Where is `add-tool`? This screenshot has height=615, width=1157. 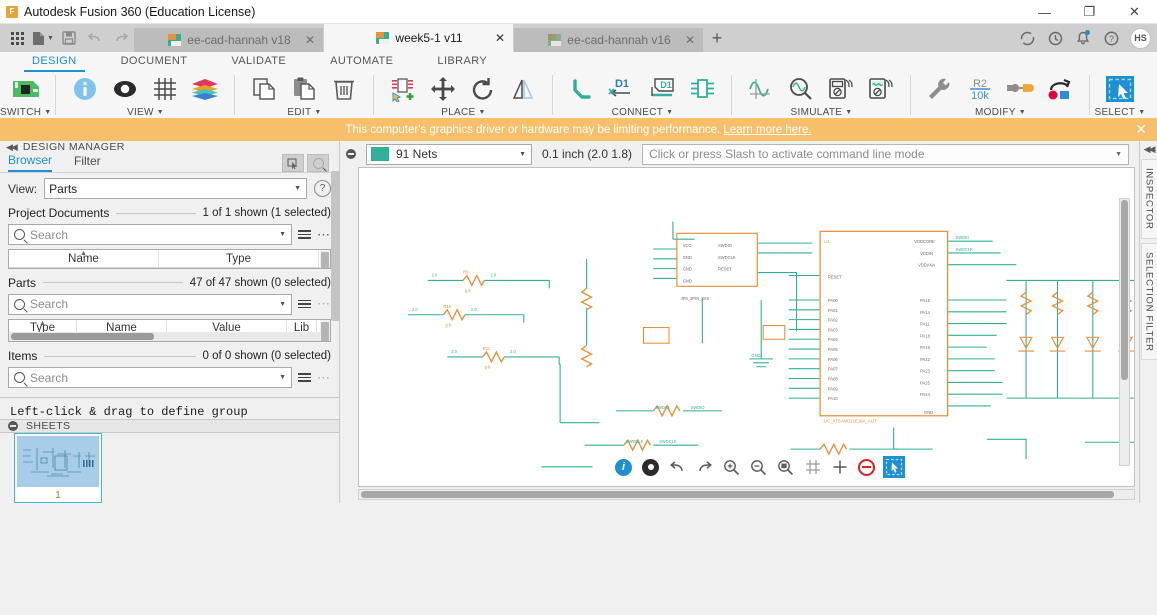 add-tool is located at coordinates (840, 467).